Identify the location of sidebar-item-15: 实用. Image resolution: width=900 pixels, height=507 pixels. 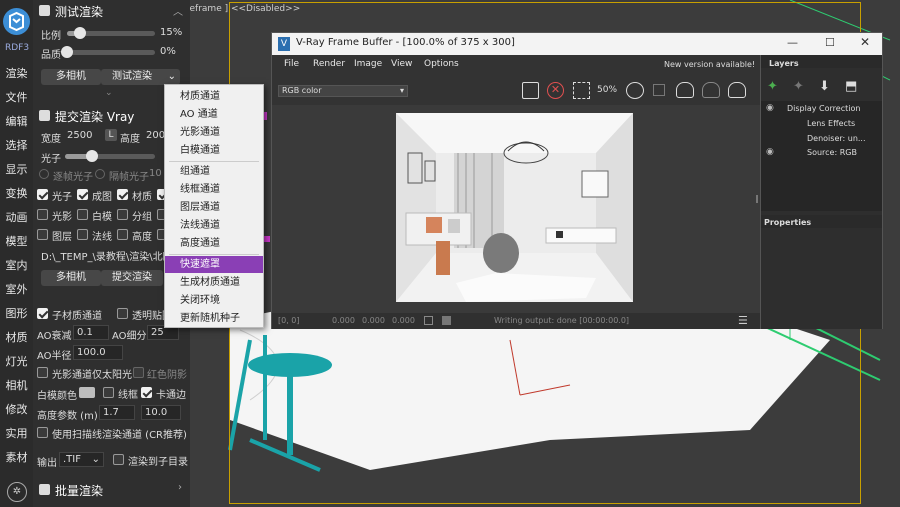
(16, 433).